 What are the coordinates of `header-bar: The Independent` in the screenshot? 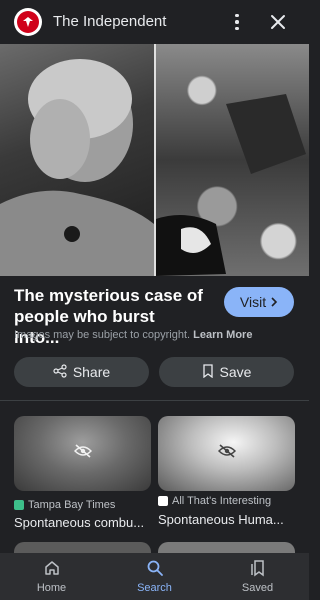 It's located at (154, 22).